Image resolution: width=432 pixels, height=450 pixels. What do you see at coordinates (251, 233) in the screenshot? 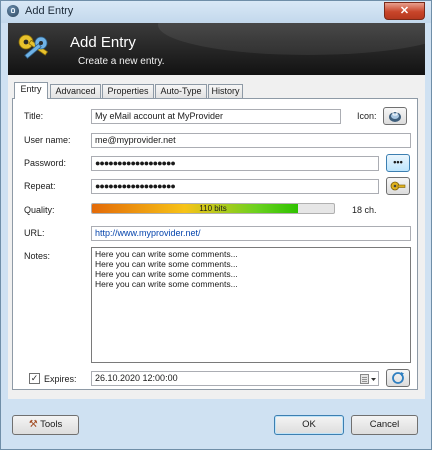
I see `url-field: http://www.myprovider.net/` at bounding box center [251, 233].